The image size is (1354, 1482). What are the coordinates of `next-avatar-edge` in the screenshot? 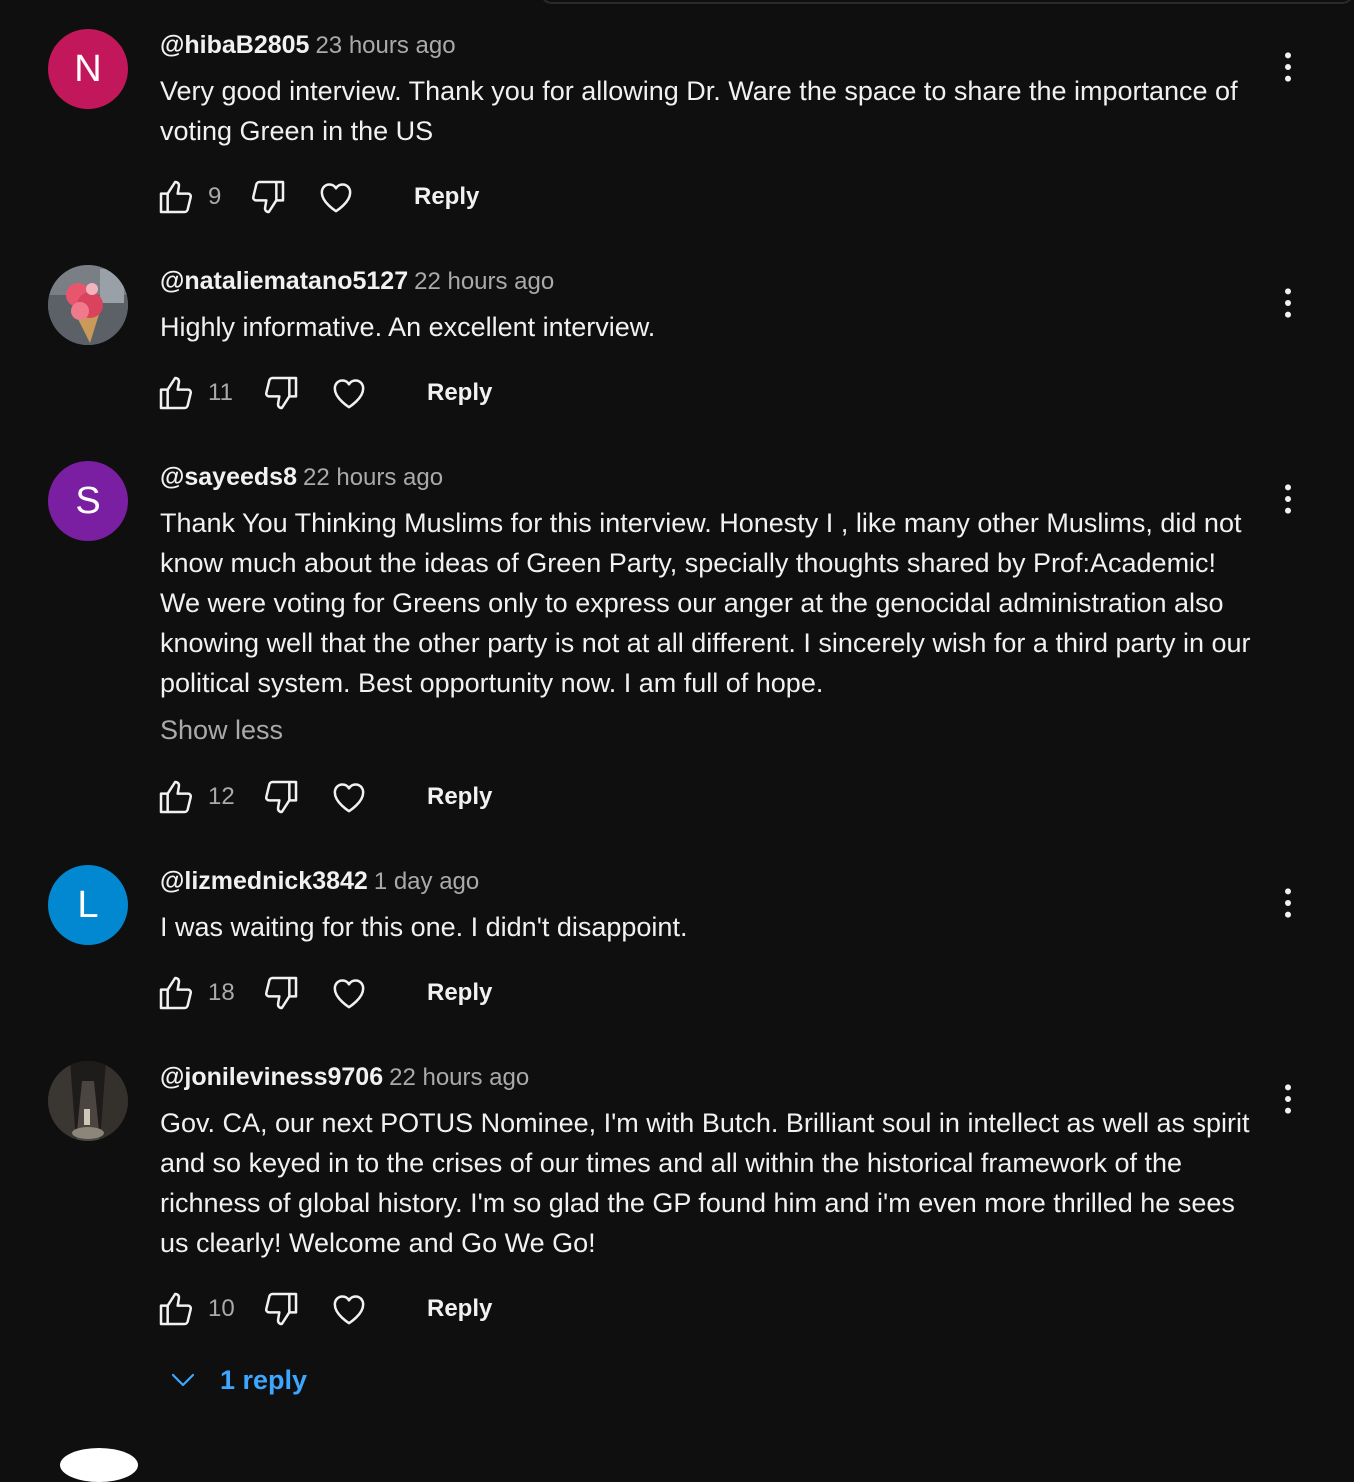 It's located at (99, 1465).